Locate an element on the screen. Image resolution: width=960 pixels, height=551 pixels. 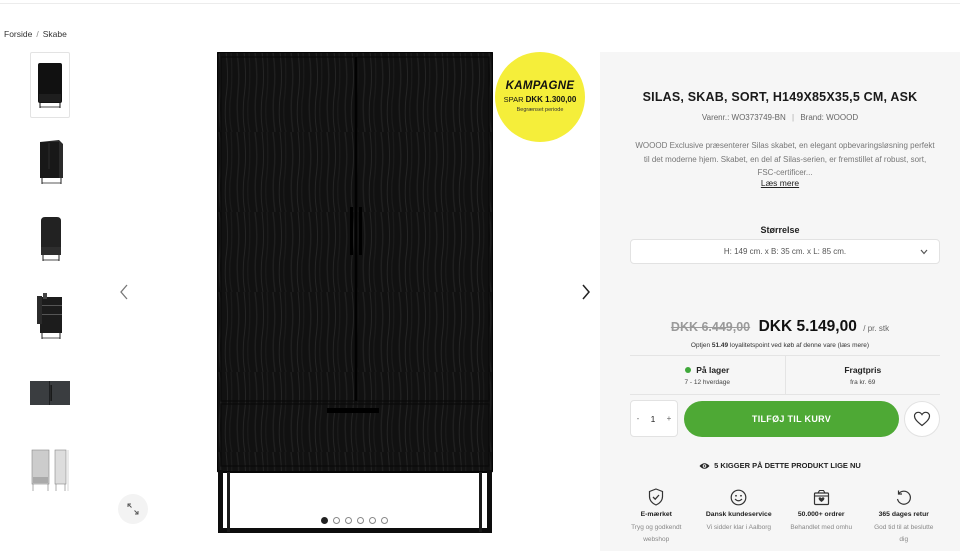
previous-image-button is located at coordinates (124, 292).